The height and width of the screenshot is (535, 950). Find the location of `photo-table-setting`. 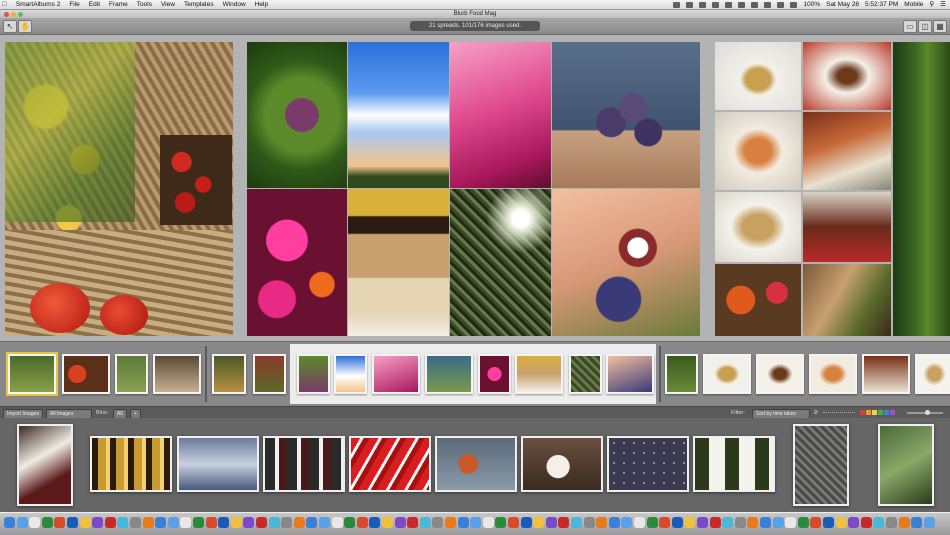

photo-table-setting is located at coordinates (847, 227).